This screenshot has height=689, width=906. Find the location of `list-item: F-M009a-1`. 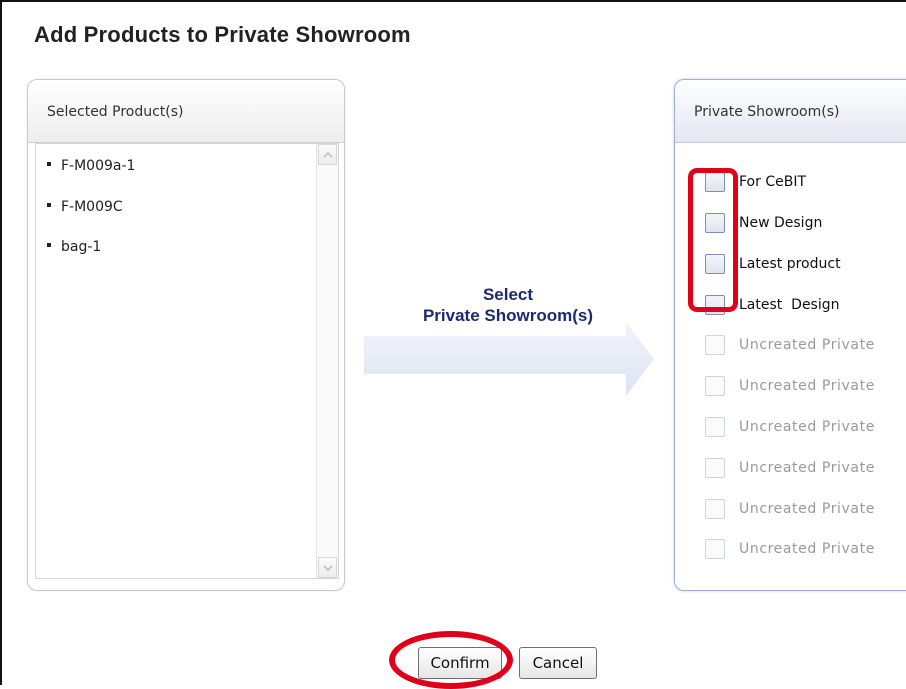

list-item: F-M009a-1 is located at coordinates (91, 166).